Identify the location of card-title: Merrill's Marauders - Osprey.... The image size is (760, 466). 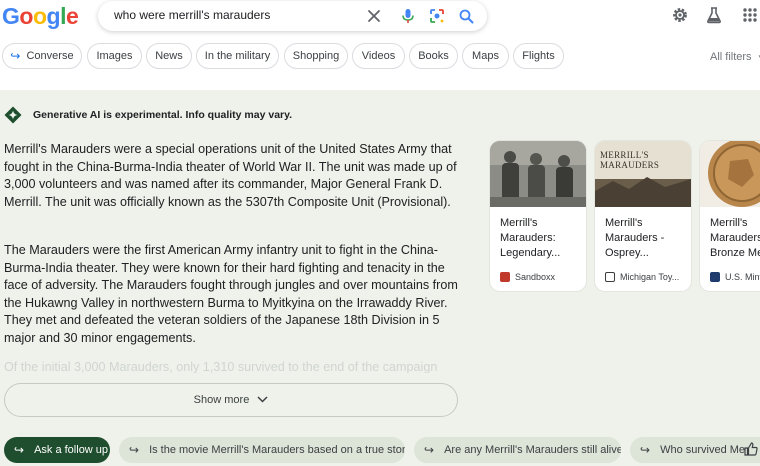
(635, 238).